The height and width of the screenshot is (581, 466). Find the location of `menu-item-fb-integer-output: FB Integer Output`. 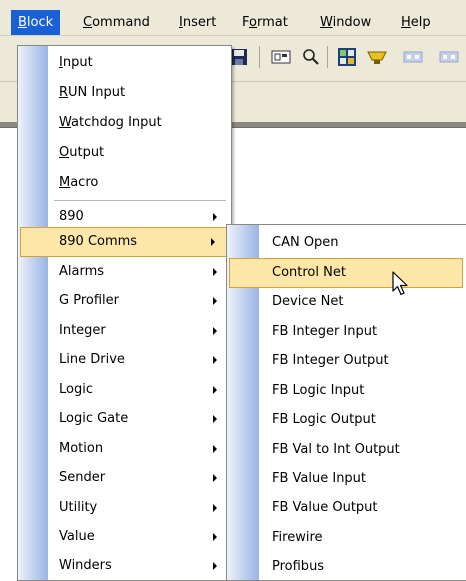

menu-item-fb-integer-output: FB Integer Output is located at coordinates (346, 361).